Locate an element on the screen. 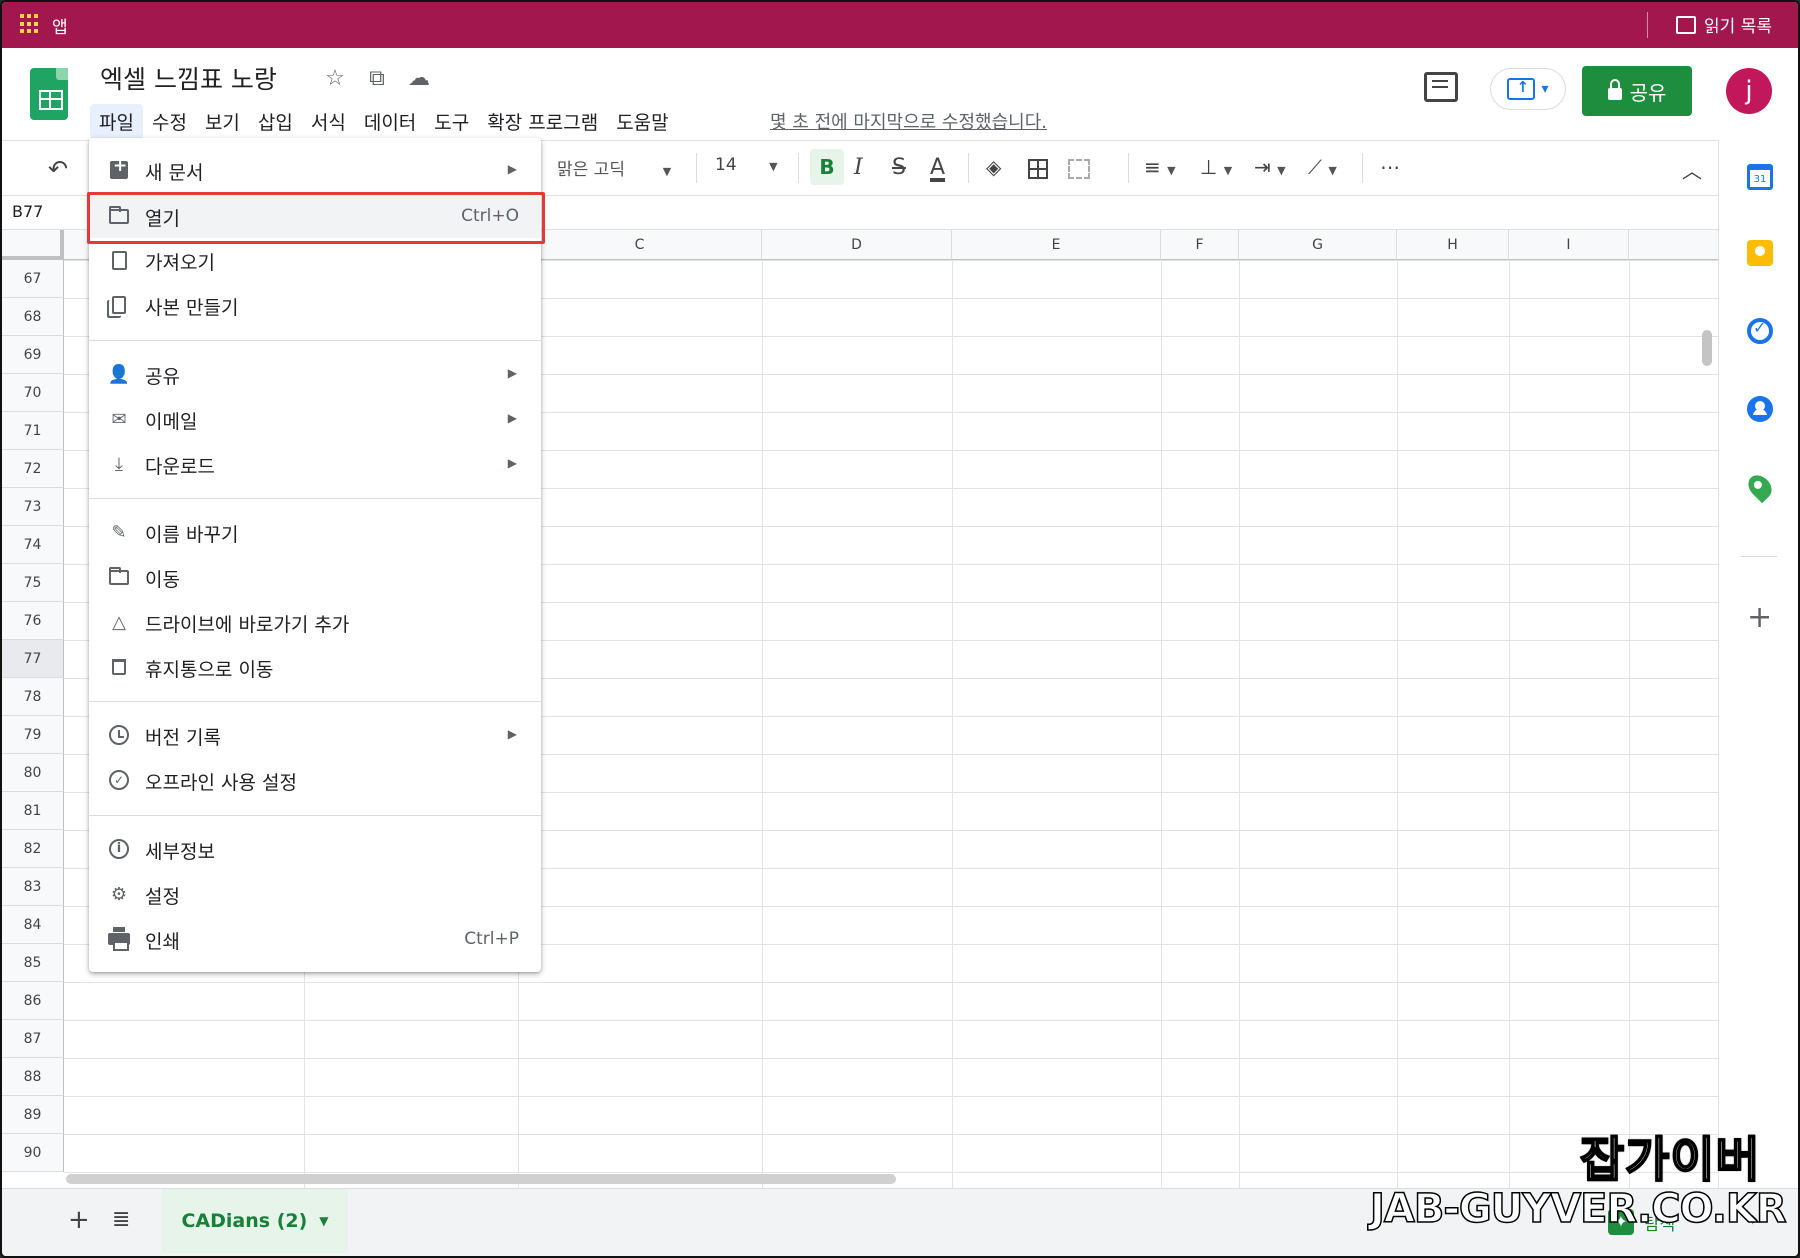  menu-item-share: 👤 공유 ▶ is located at coordinates (315, 374).